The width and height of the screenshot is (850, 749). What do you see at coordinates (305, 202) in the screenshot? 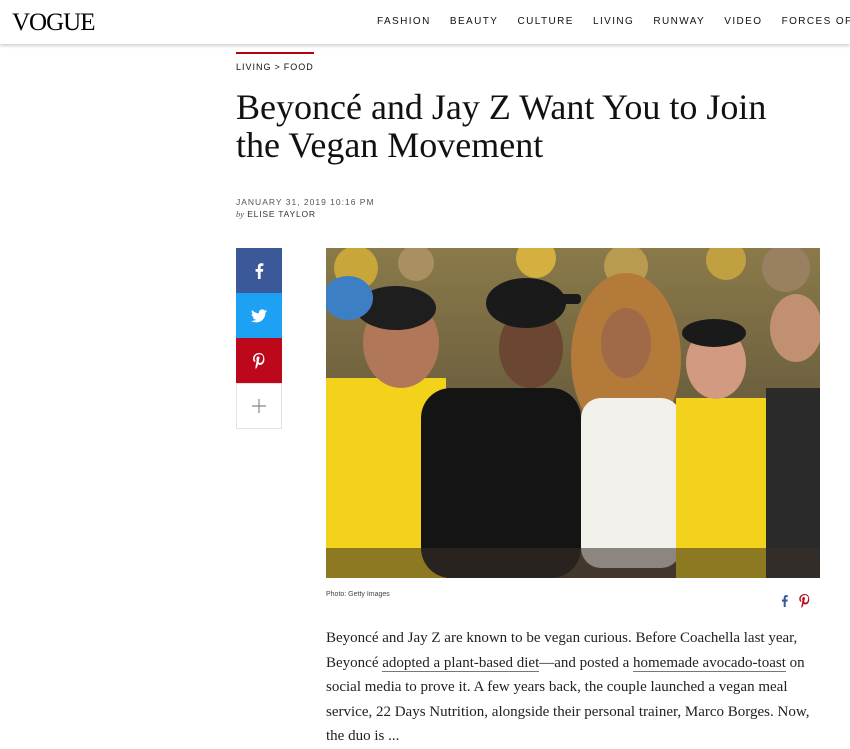
I see `publish-date: JANUARY 31, 2019 10:16 PM` at bounding box center [305, 202].